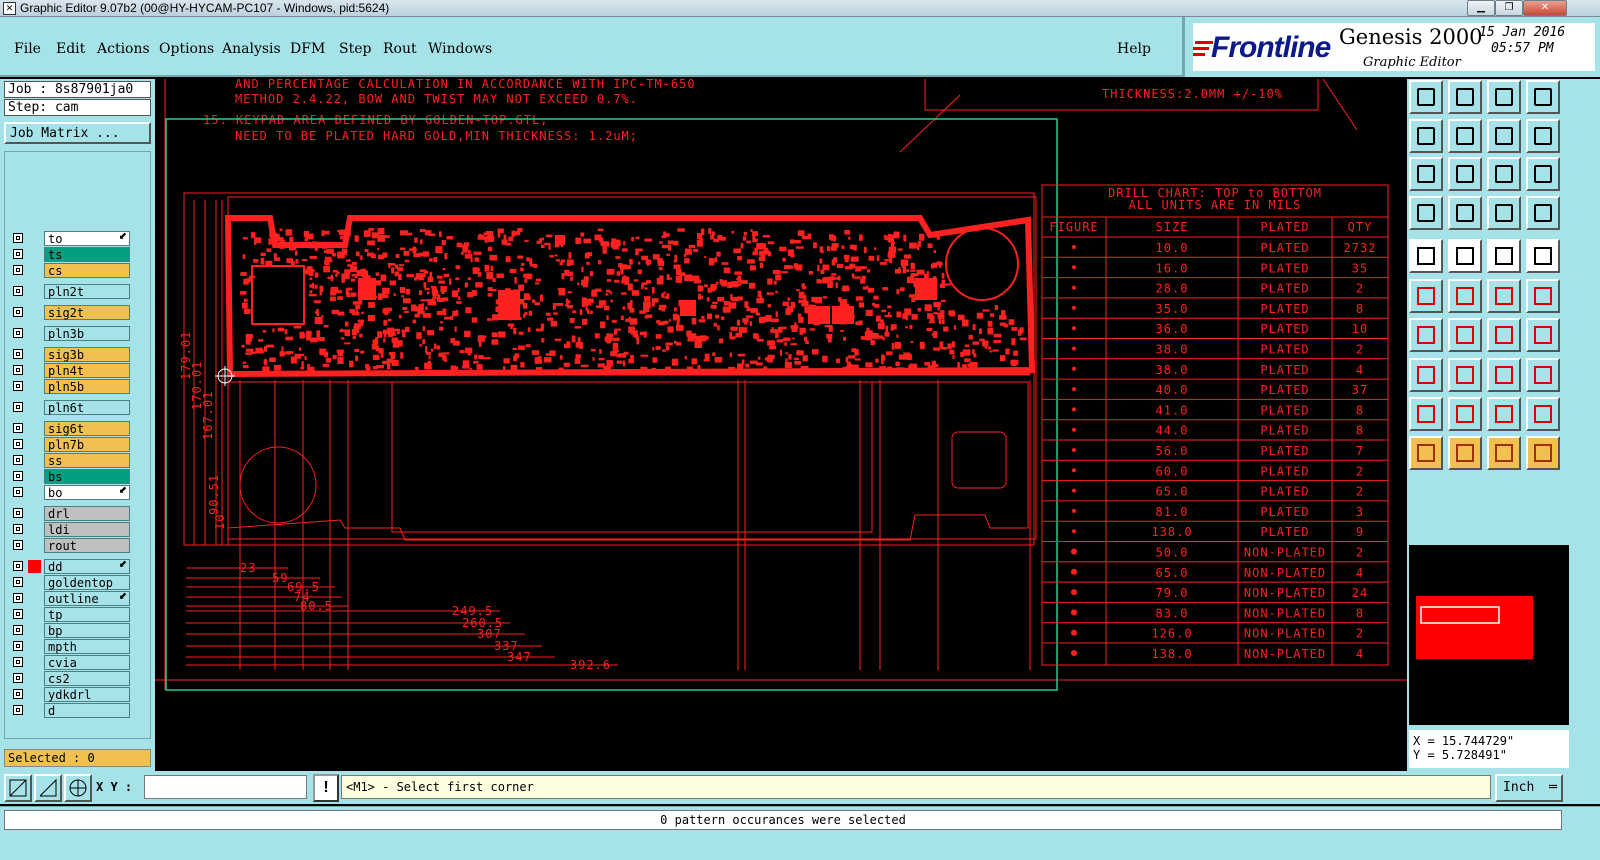 This screenshot has height=860, width=1600. I want to click on close-button: ✕, so click(1545, 8).